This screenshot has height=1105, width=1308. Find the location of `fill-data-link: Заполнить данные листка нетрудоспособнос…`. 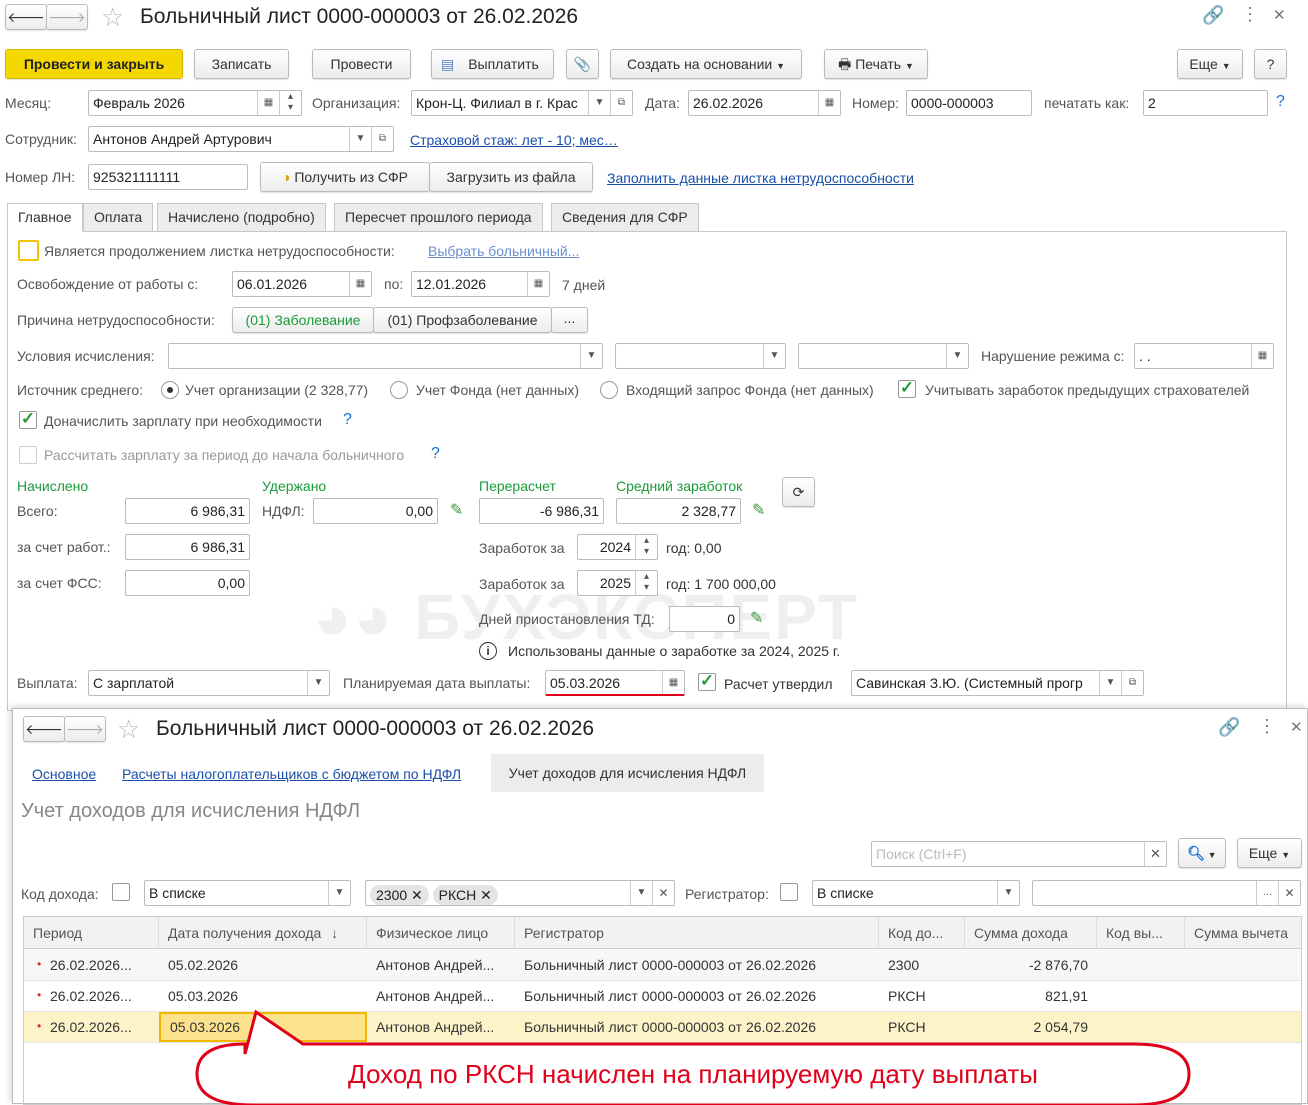

fill-data-link: Заполнить данные листка нетрудоспособнос… is located at coordinates (760, 178).